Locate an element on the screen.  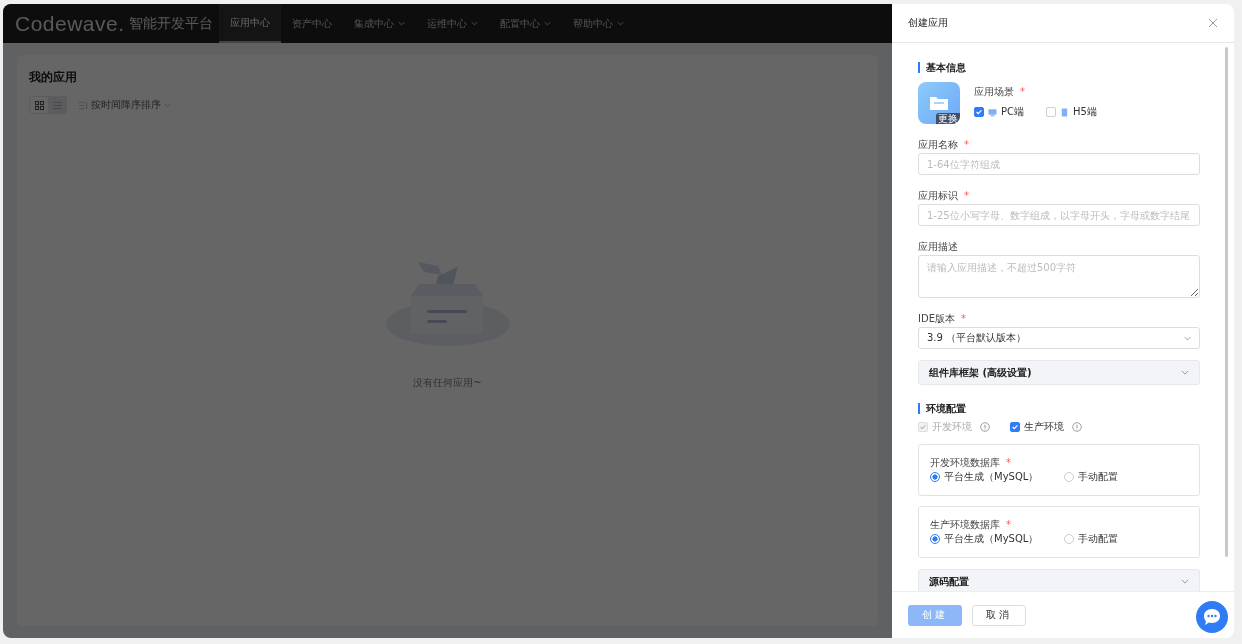
chat-bubble-icon is located at coordinates (1212, 617).